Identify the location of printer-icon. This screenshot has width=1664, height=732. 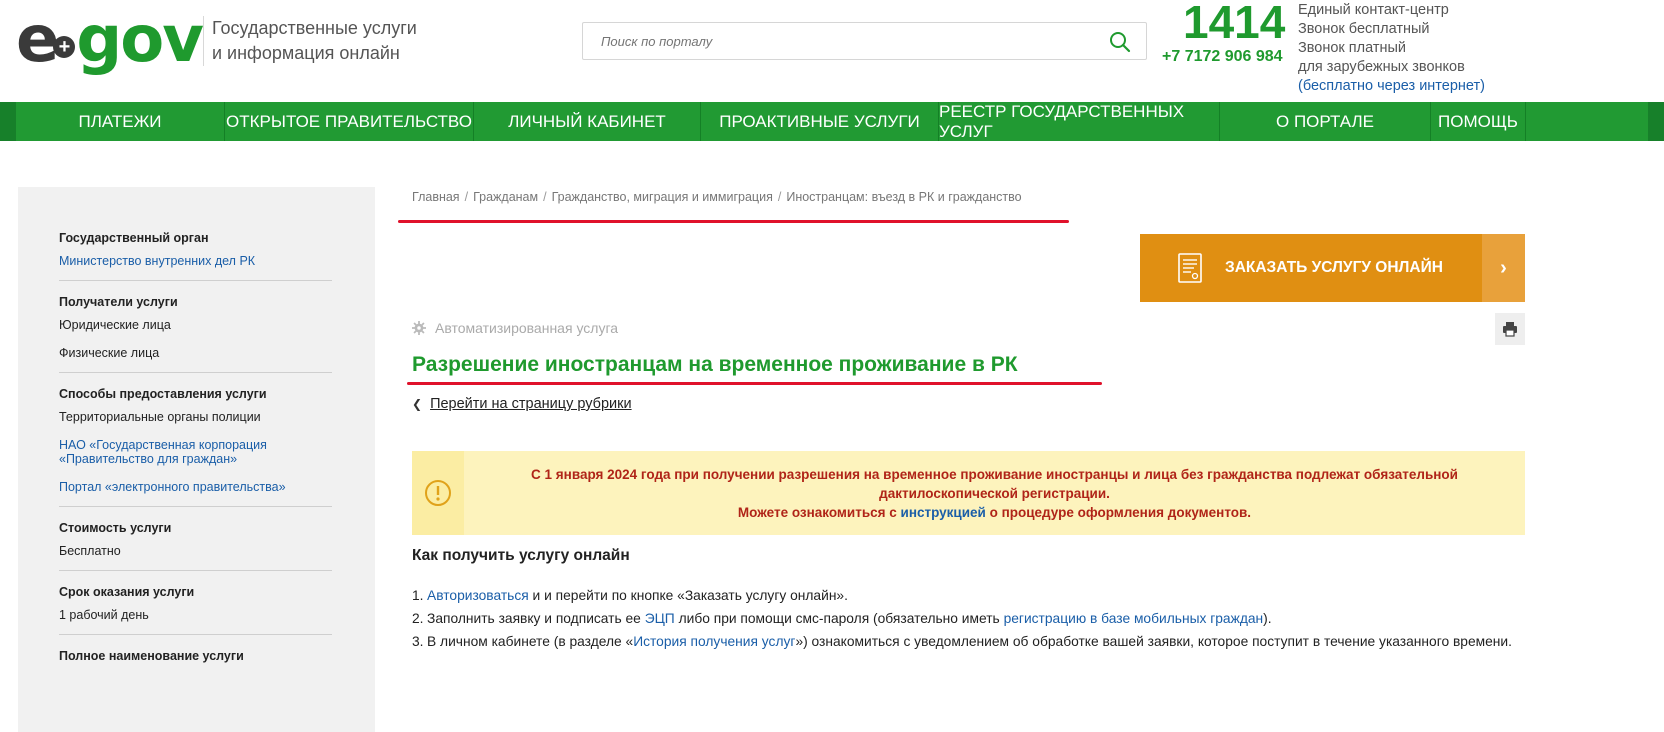
(1510, 329).